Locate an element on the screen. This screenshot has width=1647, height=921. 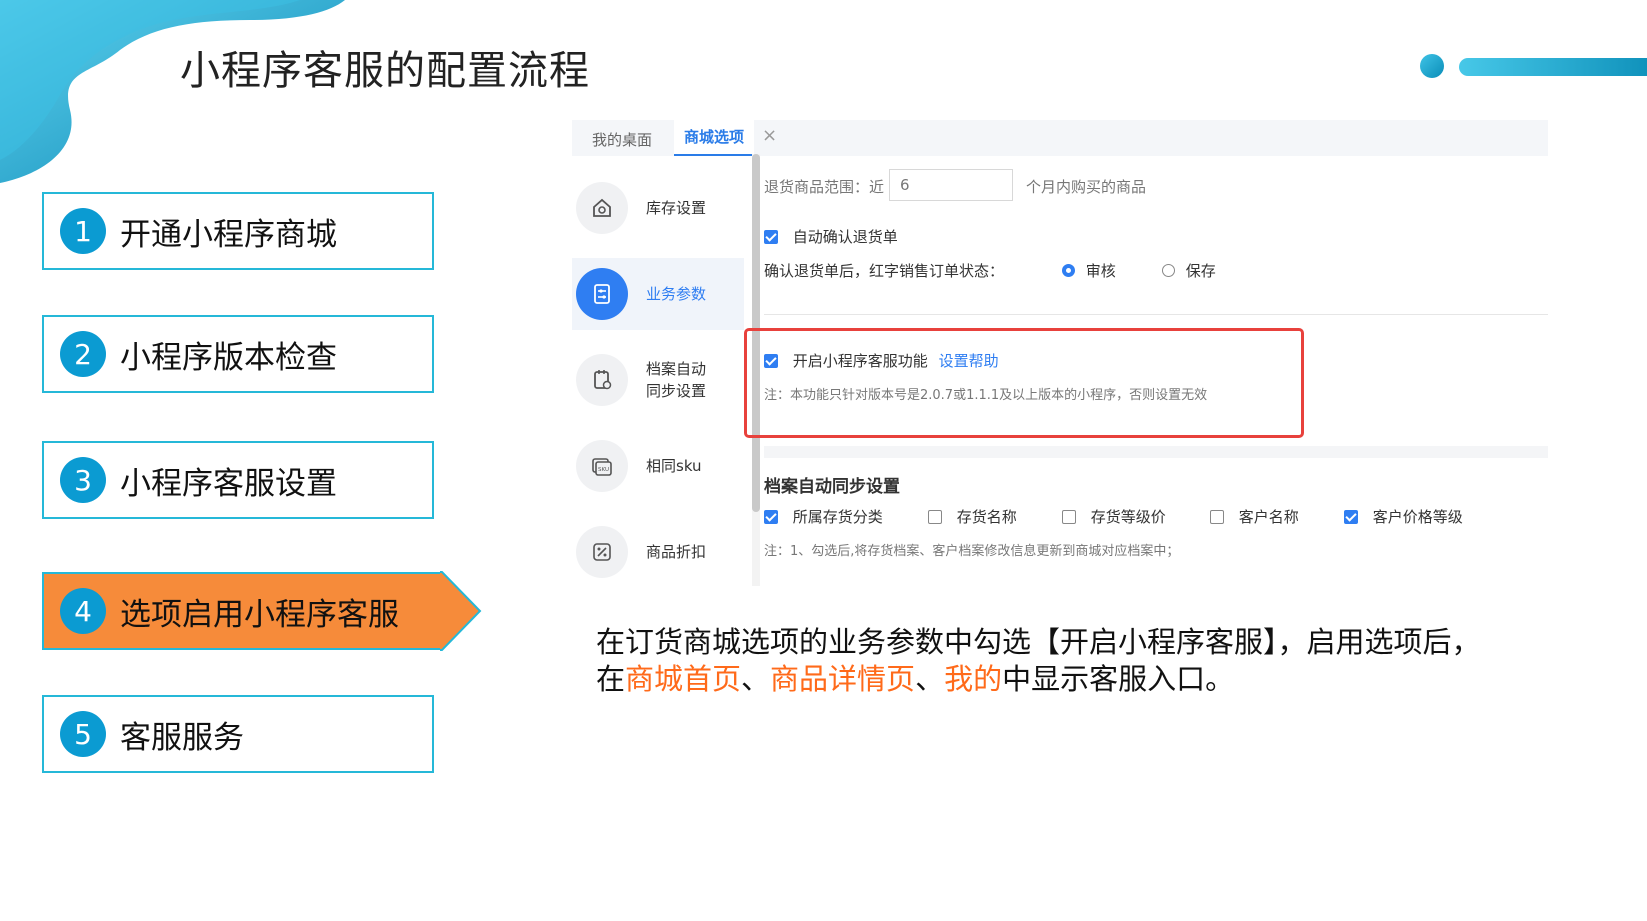
settings-sidebar: 库存设置 业务参数 档案自动 同步设置 SKU 相同sku 商品折扣 is located at coordinates (662, 371).